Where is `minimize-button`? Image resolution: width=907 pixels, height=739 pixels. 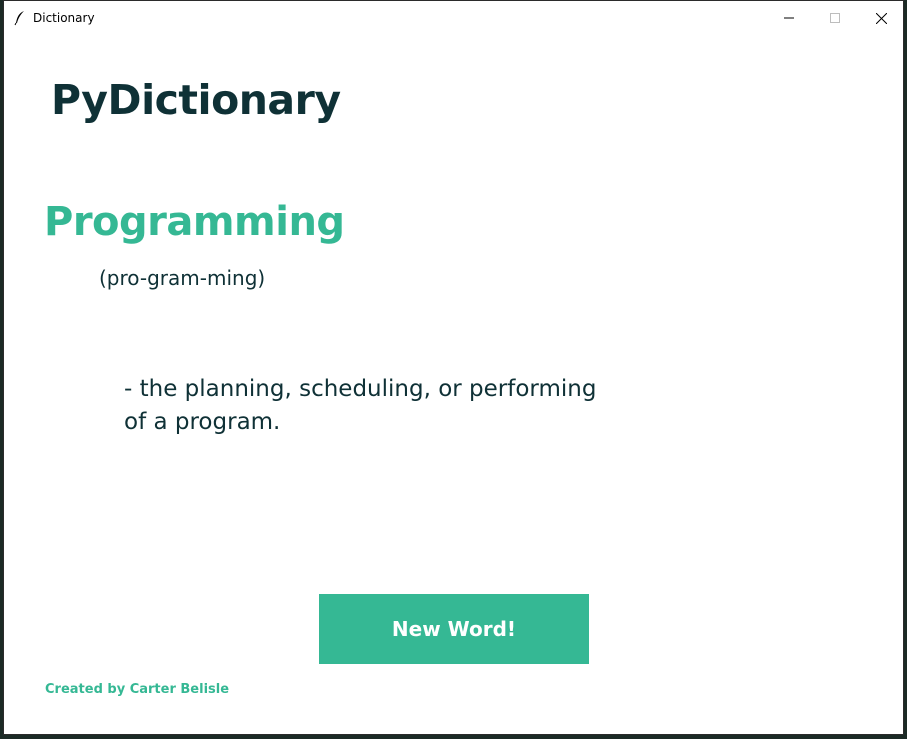 minimize-button is located at coordinates (789, 18).